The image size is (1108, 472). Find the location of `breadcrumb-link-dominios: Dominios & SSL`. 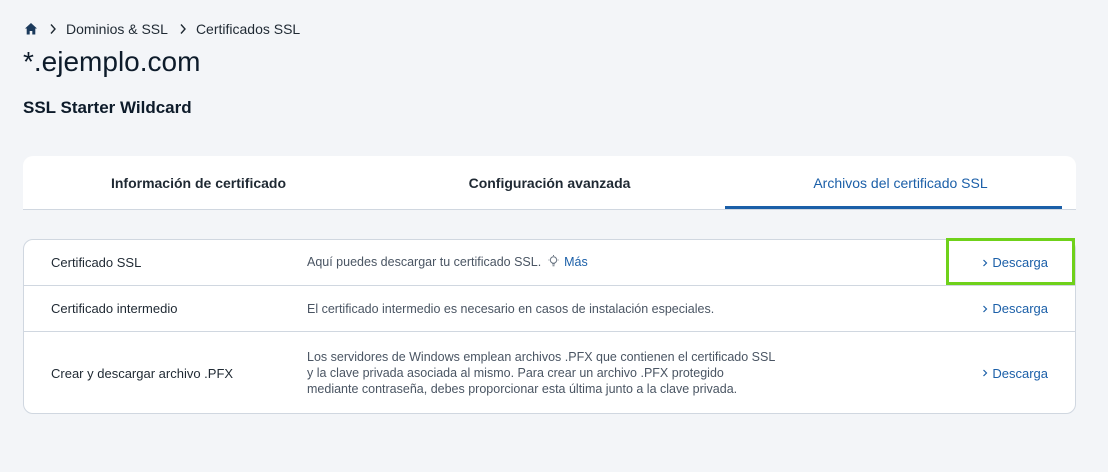

breadcrumb-link-dominios: Dominios & SSL is located at coordinates (117, 29).